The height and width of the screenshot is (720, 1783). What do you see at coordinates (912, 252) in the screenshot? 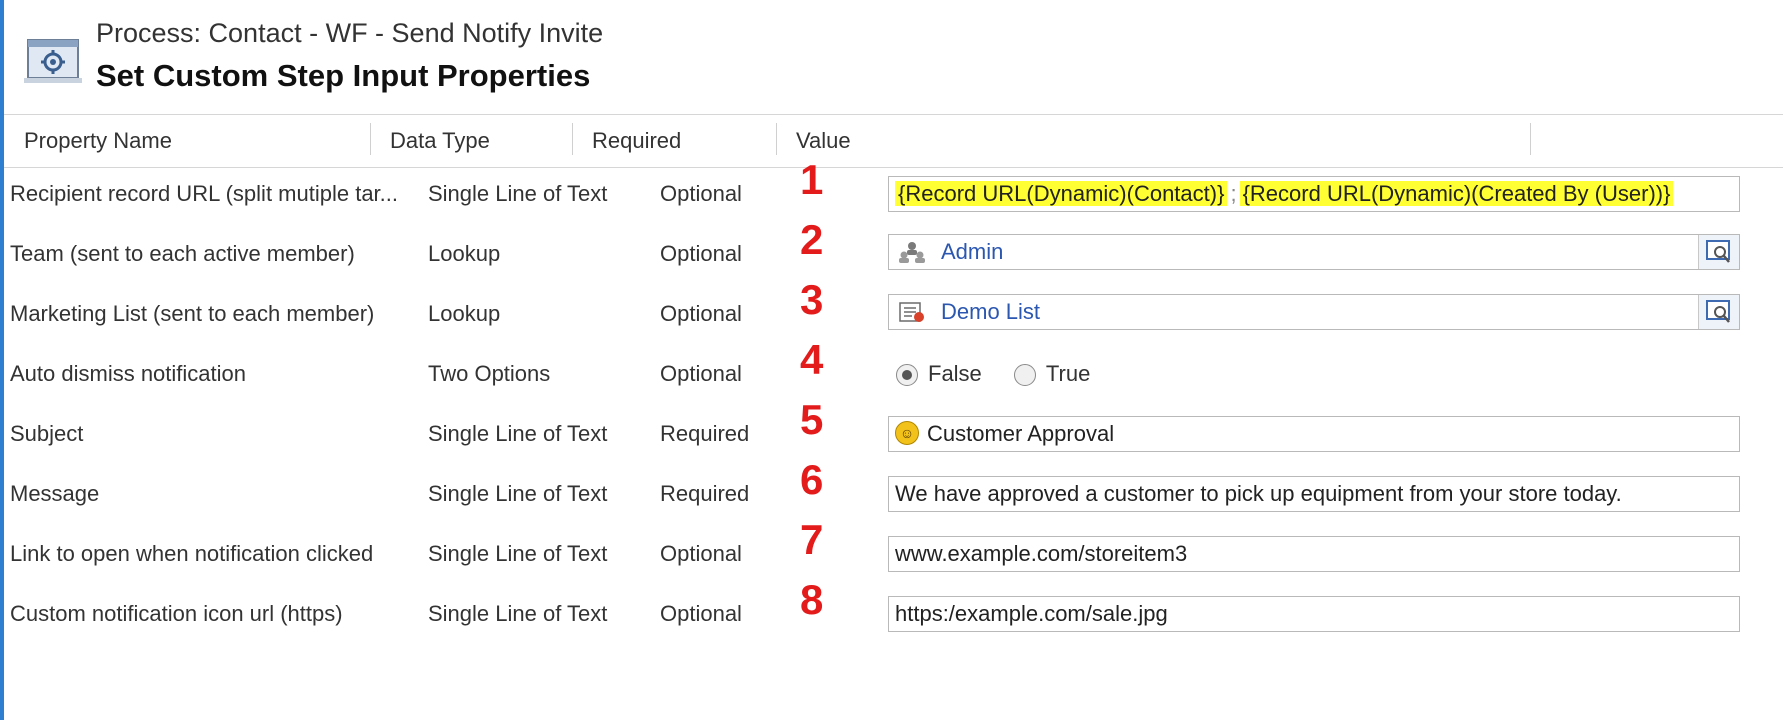
I see `team-icon` at bounding box center [912, 252].